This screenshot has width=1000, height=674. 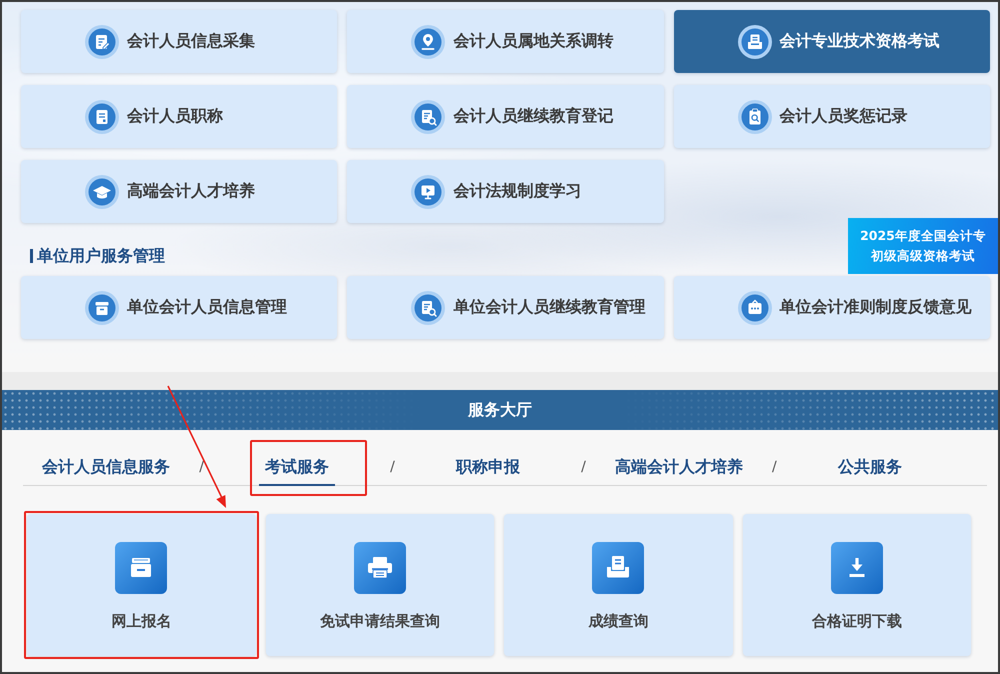 What do you see at coordinates (505, 307) in the screenshot?
I see `service-card: 单位会计人员继续教育管理` at bounding box center [505, 307].